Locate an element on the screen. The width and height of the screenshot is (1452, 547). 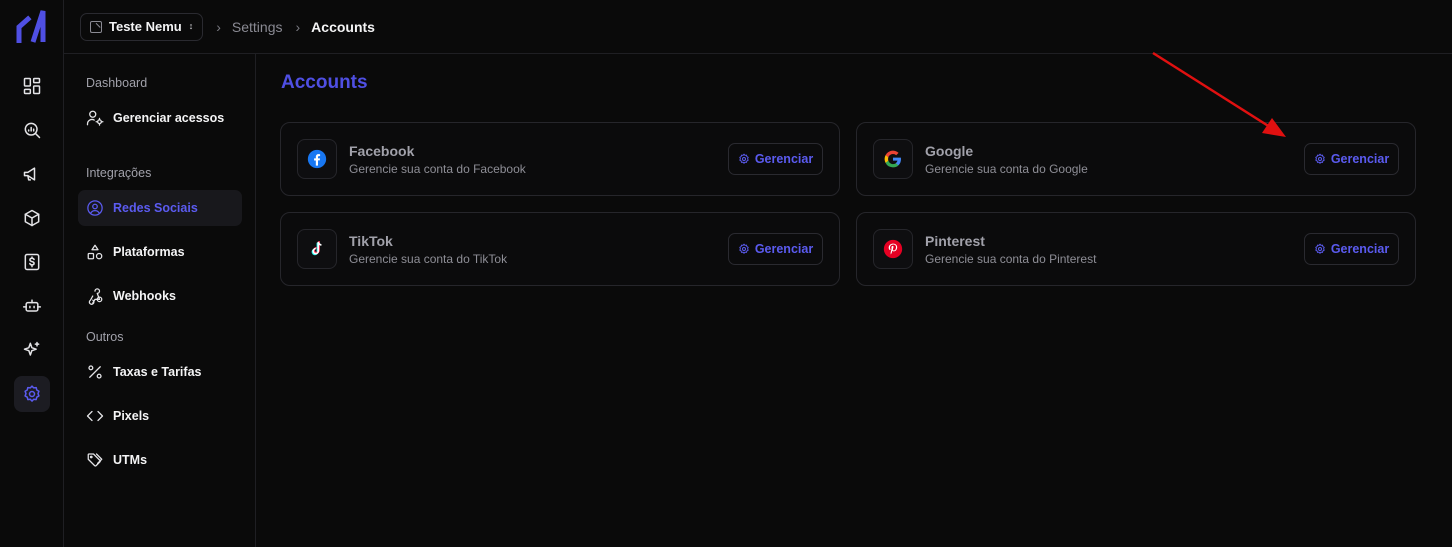
sidebar-item-webhooks: Webhooks is located at coordinates (160, 296).